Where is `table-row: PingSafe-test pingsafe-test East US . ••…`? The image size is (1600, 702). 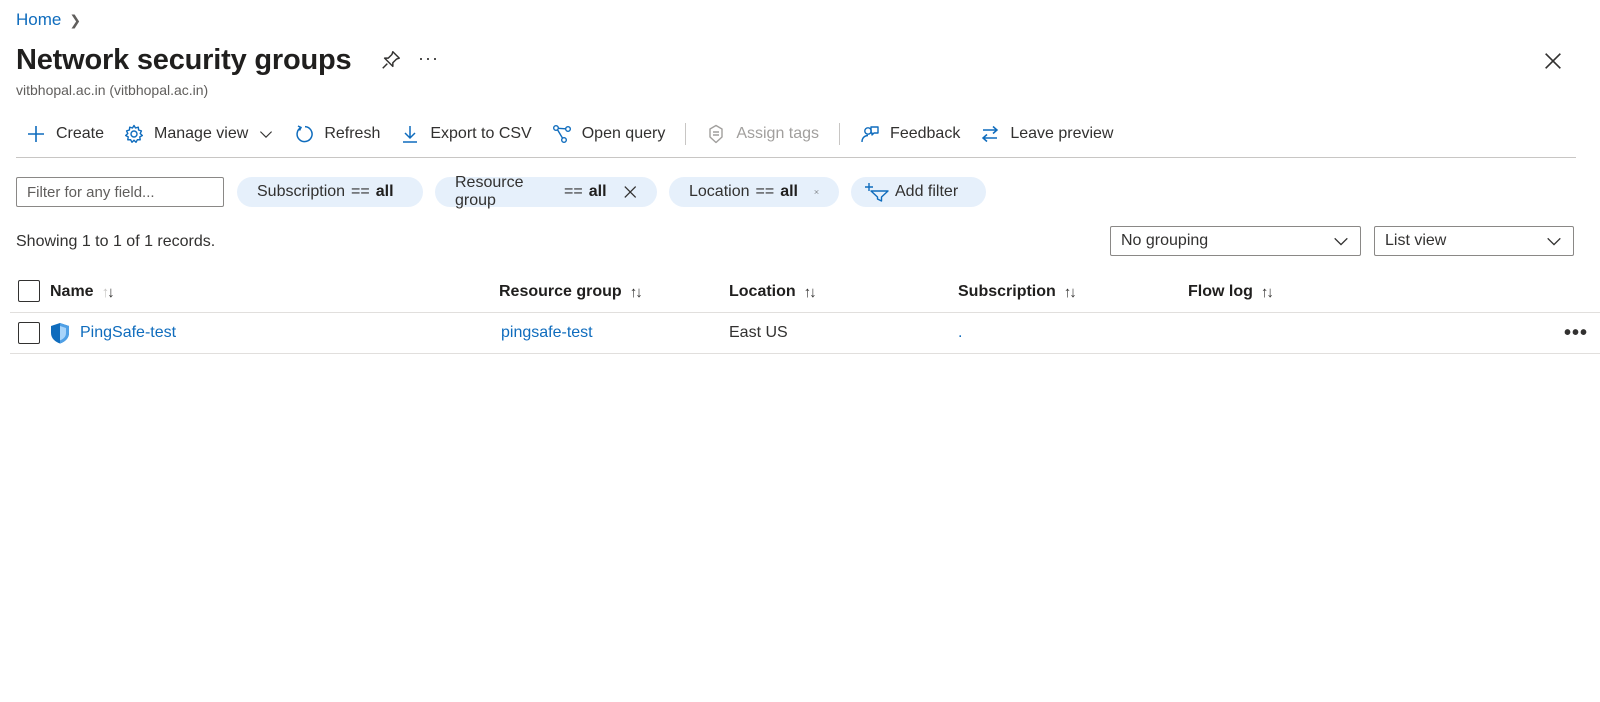
table-row: PingSafe-test pingsafe-test East US . ••… is located at coordinates (805, 334).